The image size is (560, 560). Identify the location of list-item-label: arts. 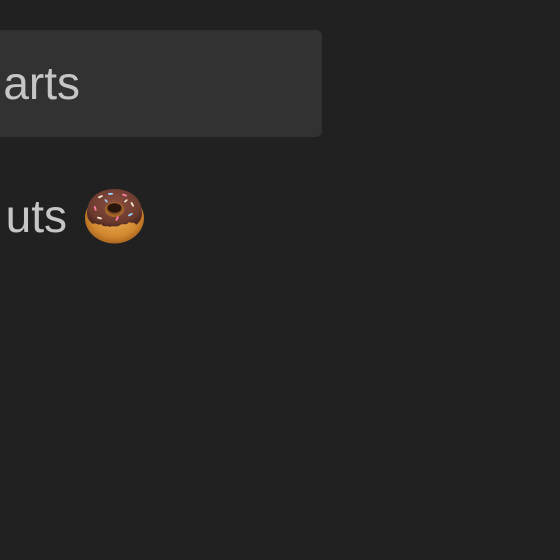
(41, 83).